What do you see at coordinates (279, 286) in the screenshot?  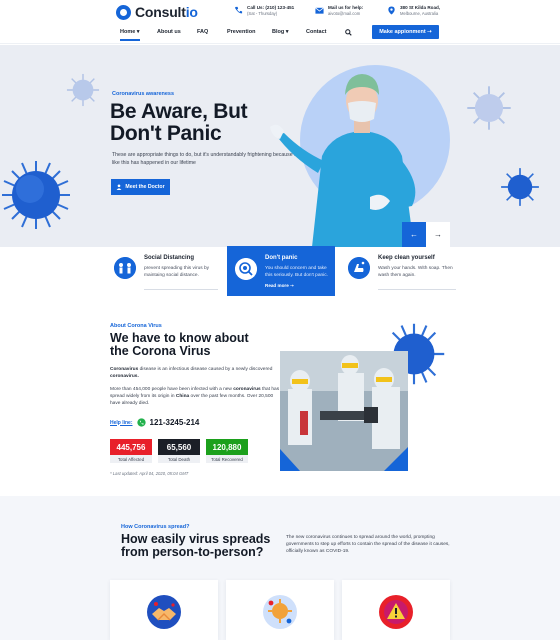 I see `read-more-link: Read more ➝` at bounding box center [279, 286].